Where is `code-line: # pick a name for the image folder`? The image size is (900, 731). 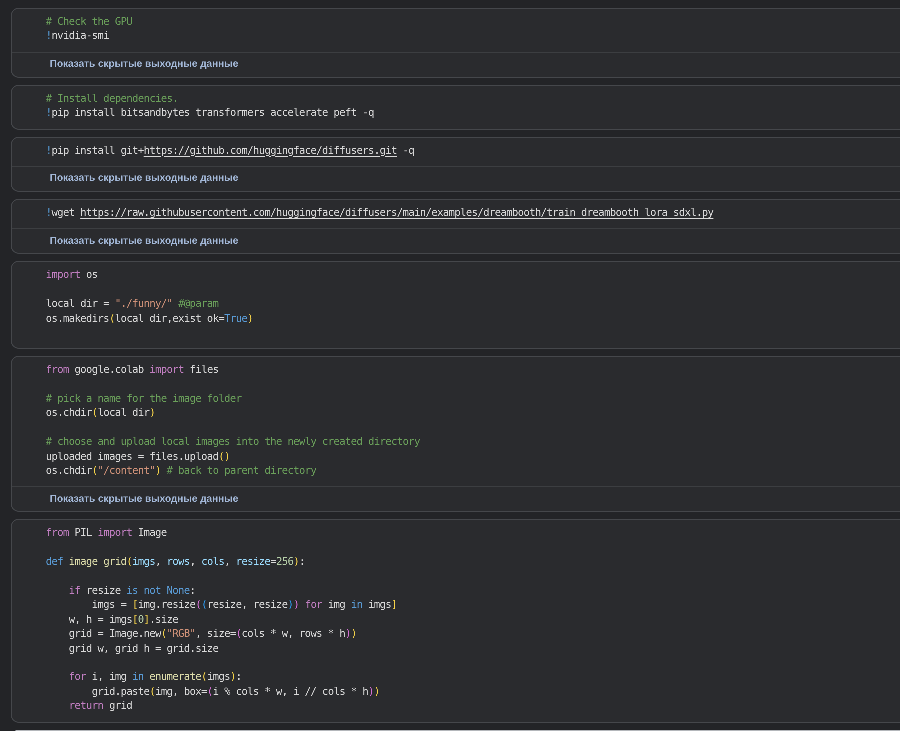 code-line: # pick a name for the image folder is located at coordinates (144, 399).